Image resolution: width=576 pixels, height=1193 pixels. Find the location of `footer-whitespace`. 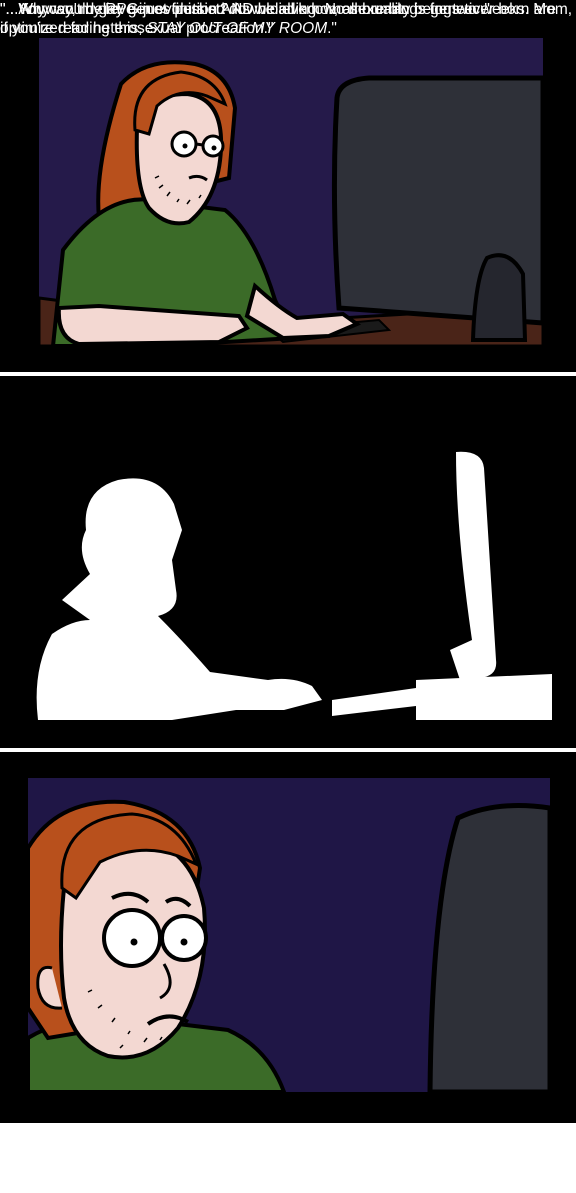

footer-whitespace is located at coordinates (288, 1158).